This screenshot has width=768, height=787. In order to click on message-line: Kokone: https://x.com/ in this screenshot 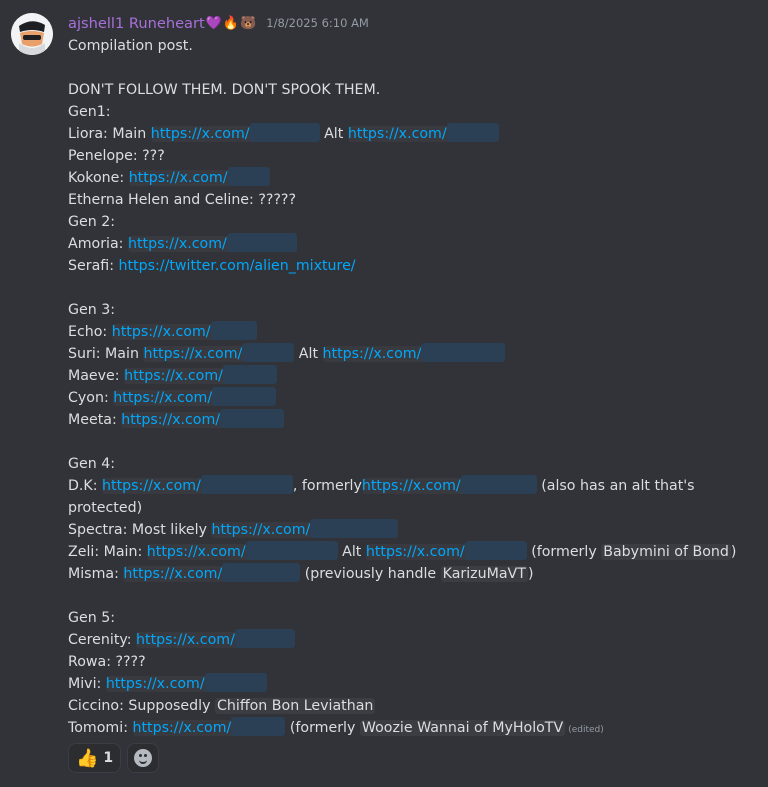, I will do `click(413, 178)`.